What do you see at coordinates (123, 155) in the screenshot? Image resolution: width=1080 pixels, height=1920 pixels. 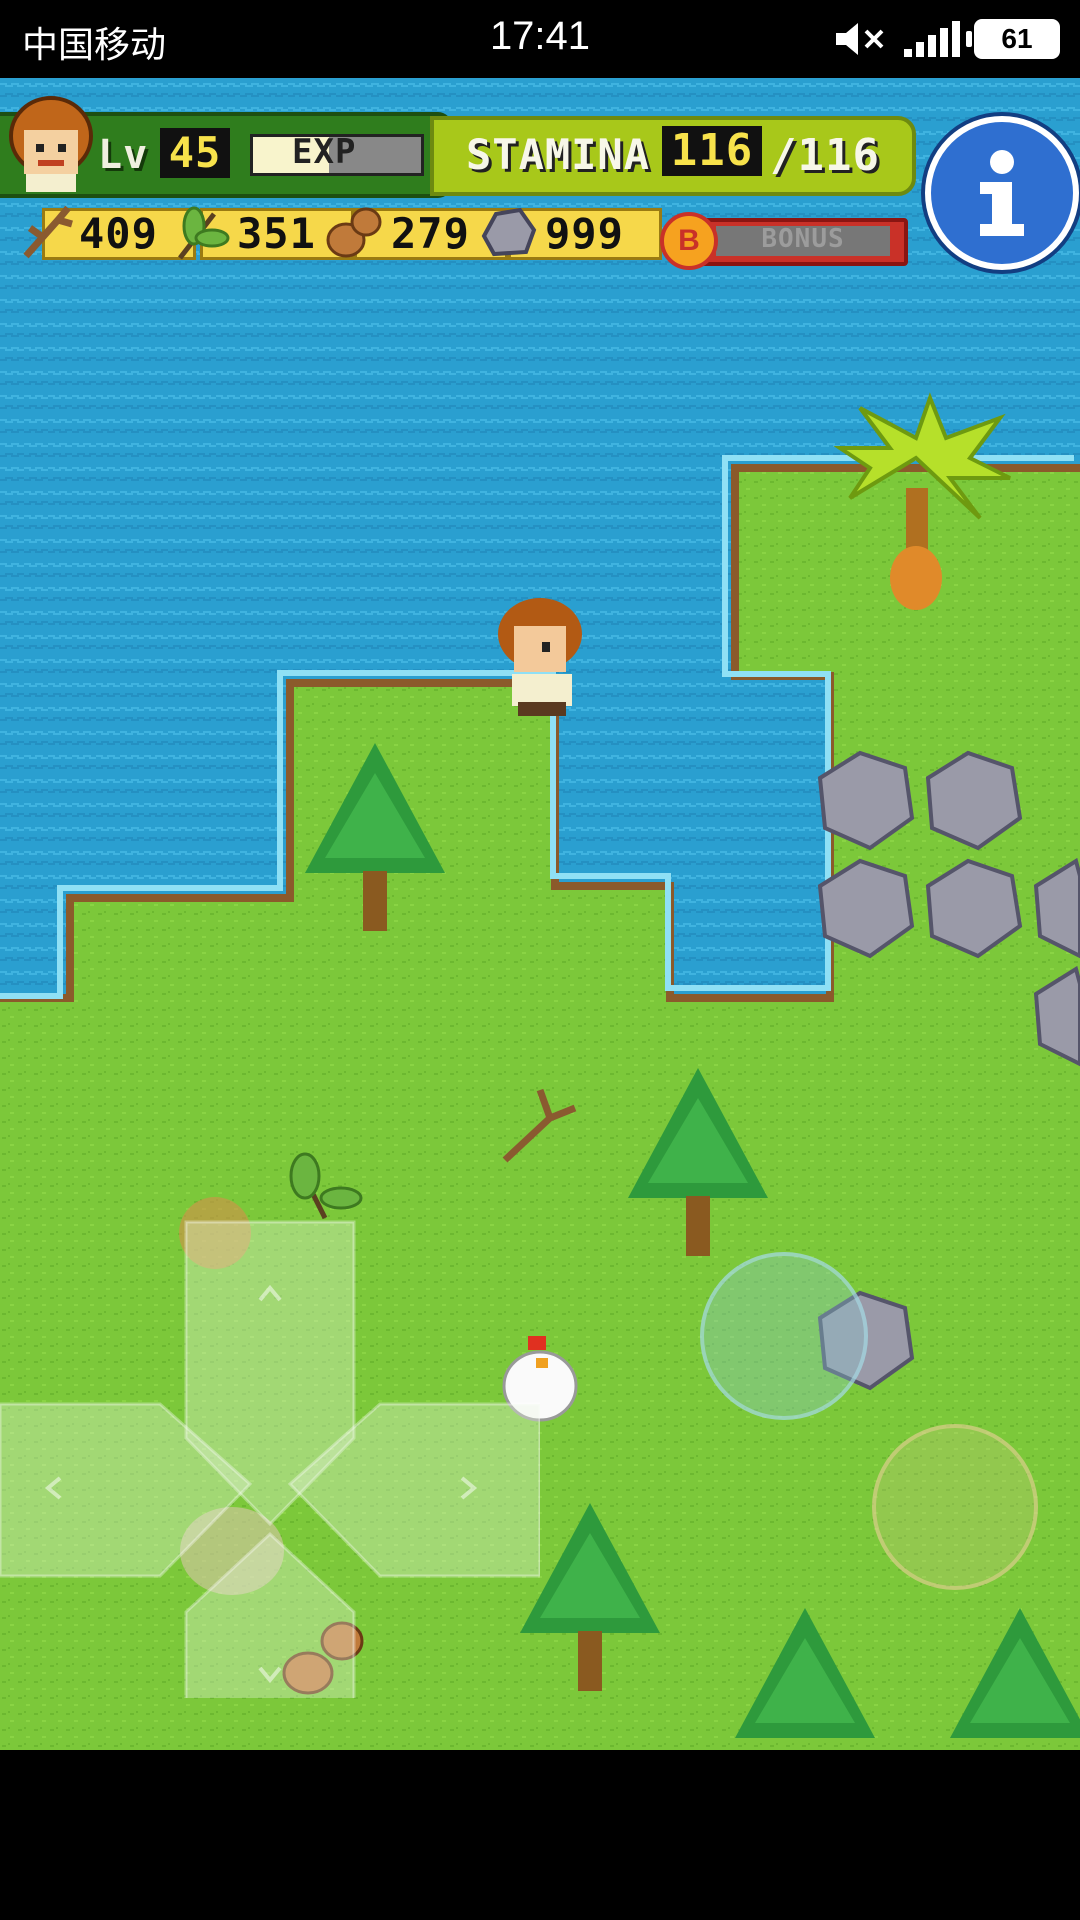 I see `level-label: Lv` at bounding box center [123, 155].